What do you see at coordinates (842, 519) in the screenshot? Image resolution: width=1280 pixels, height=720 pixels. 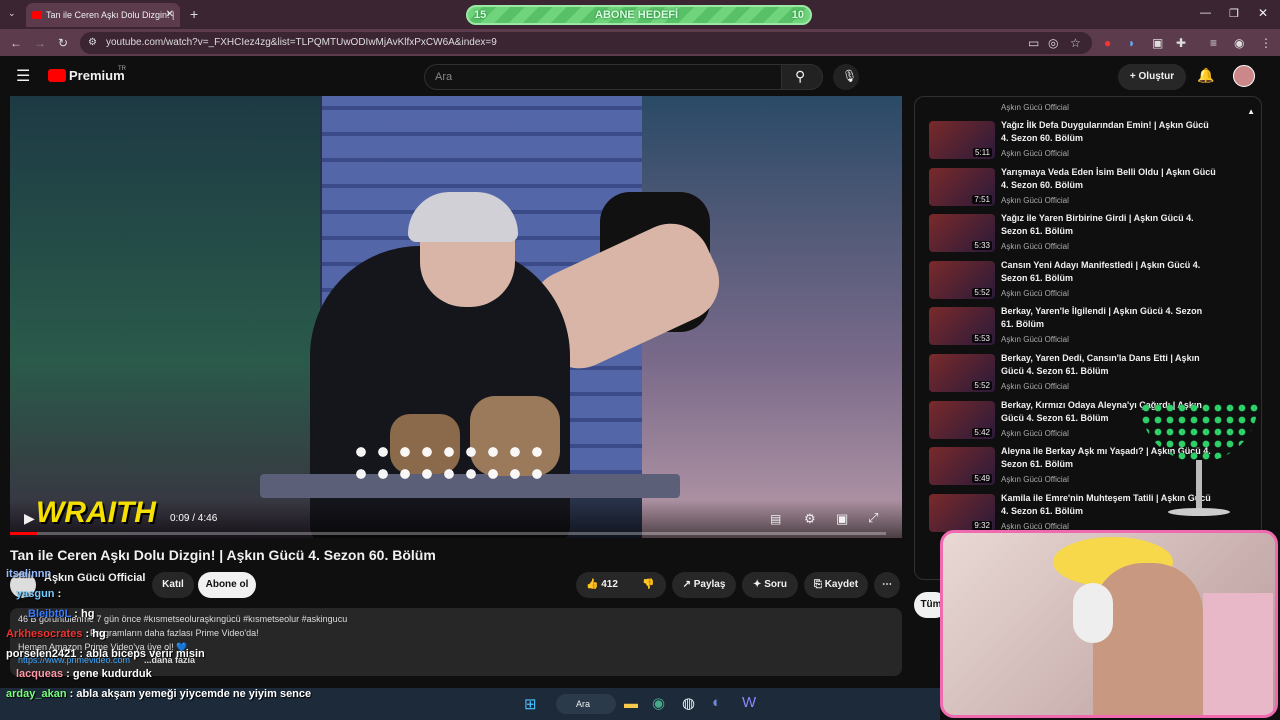 I see `miniplayer-icon: ▣` at bounding box center [842, 519].